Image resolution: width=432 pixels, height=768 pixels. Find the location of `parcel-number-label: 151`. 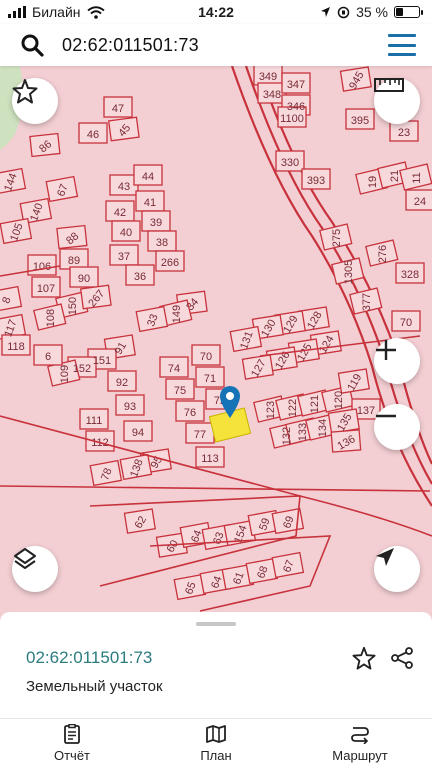

parcel-number-label: 151 is located at coordinates (102, 361).